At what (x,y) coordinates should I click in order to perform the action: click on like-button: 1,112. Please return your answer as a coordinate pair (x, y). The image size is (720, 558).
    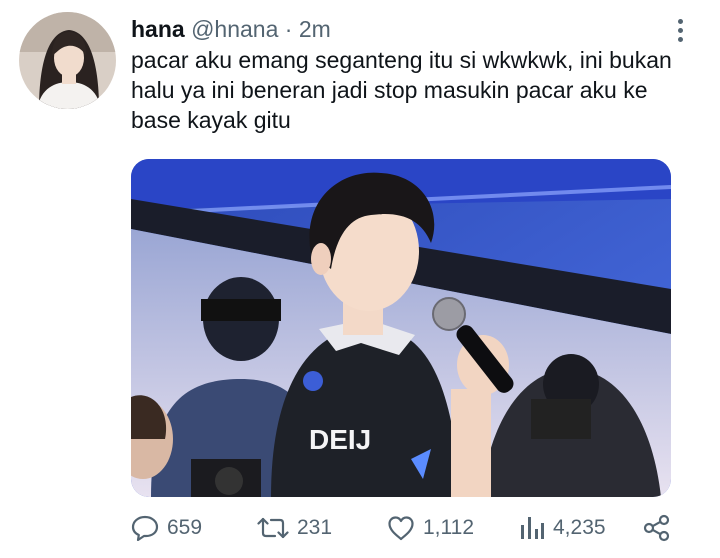
    Looking at the image, I should click on (430, 528).